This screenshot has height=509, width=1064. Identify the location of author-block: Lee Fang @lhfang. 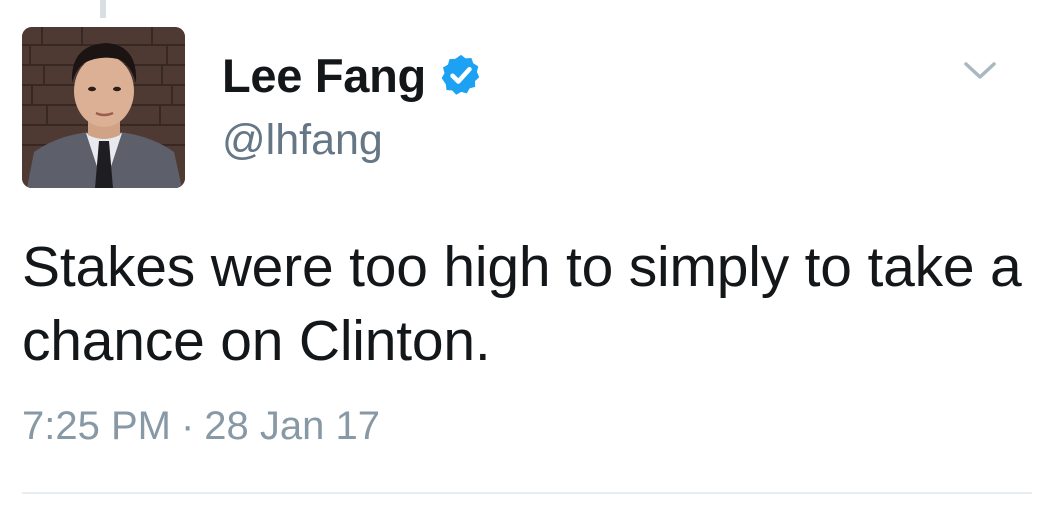
(353, 104).